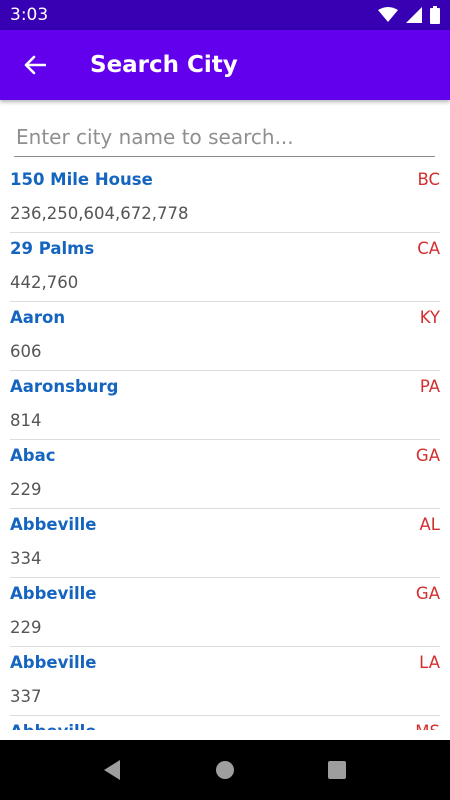 This screenshot has width=450, height=800. Describe the element at coordinates (52, 248) in the screenshot. I see `city-name: 29 Palms` at that location.